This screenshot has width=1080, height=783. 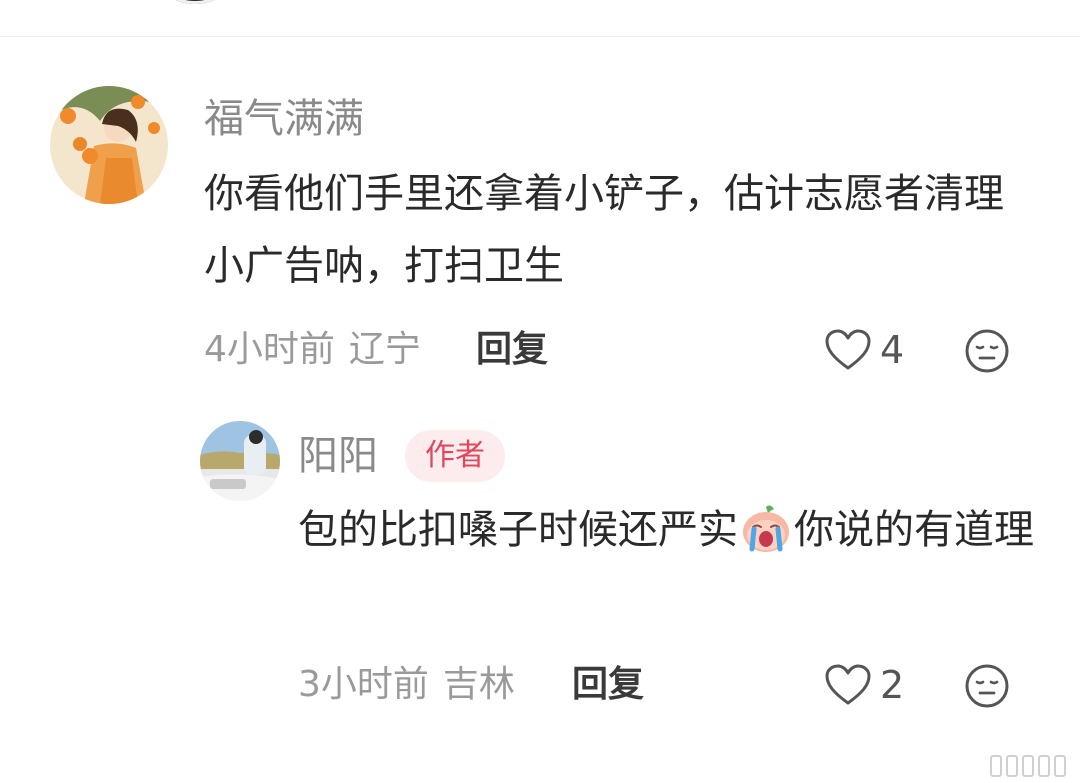 What do you see at coordinates (892, 350) in the screenshot?
I see `like-count: 4` at bounding box center [892, 350].